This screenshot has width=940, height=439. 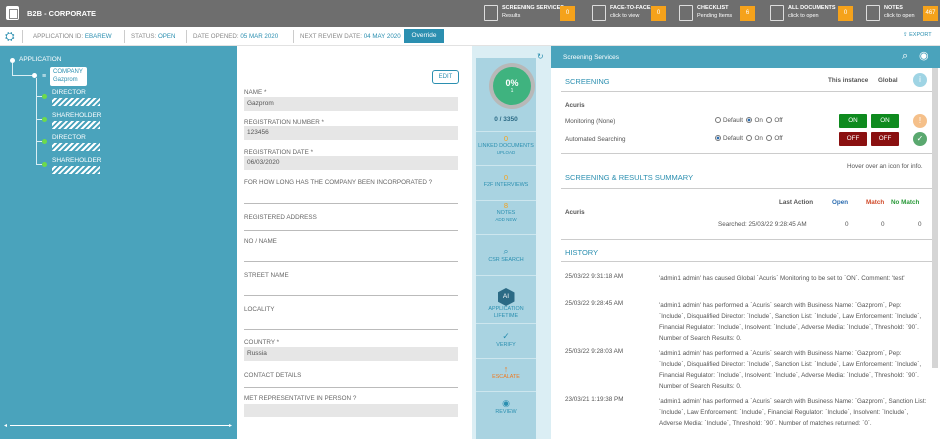 I want to click on linked-documents-button: 0 LINKED DOCUMENTS UPLOAD, so click(x=506, y=150).